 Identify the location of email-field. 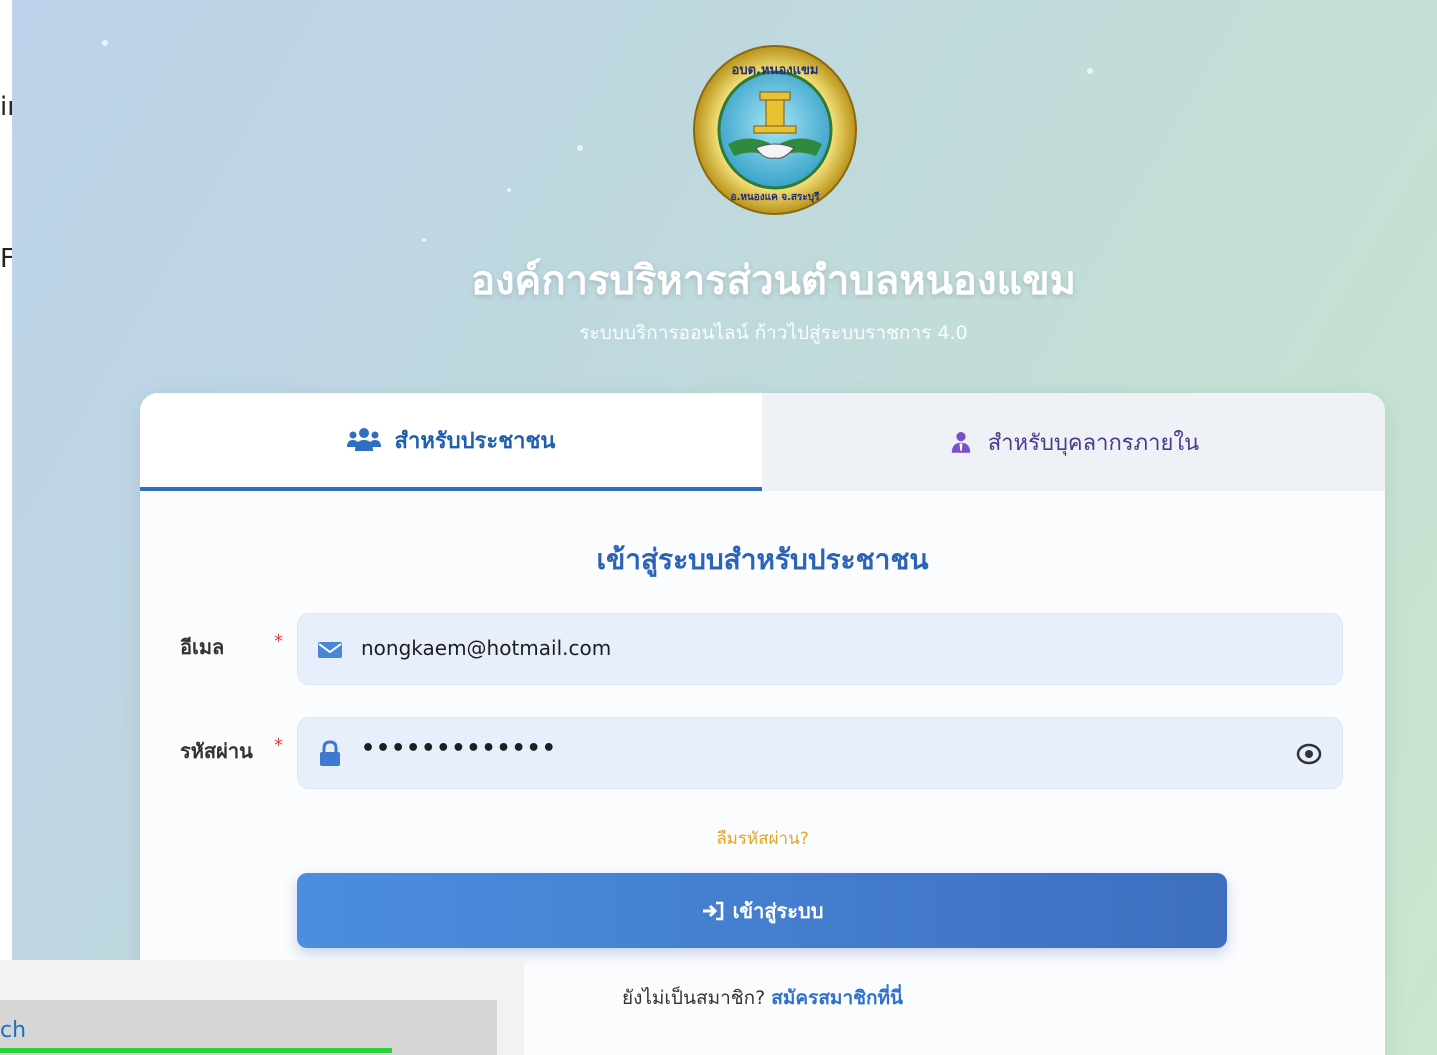
(820, 649).